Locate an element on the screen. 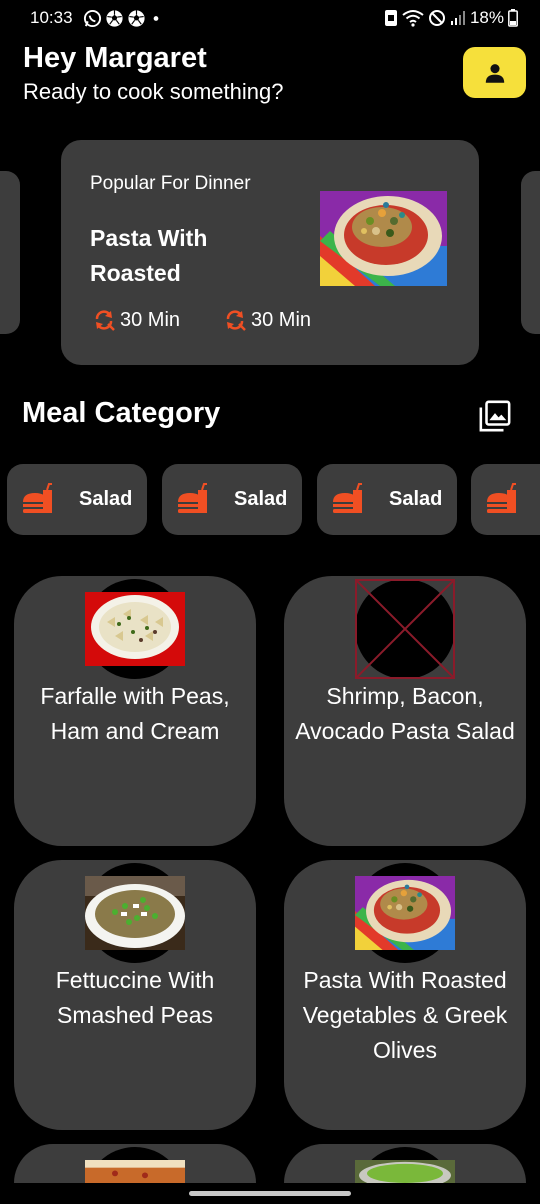  meal-card: Fettuccine With Smashed Peas is located at coordinates (135, 995).